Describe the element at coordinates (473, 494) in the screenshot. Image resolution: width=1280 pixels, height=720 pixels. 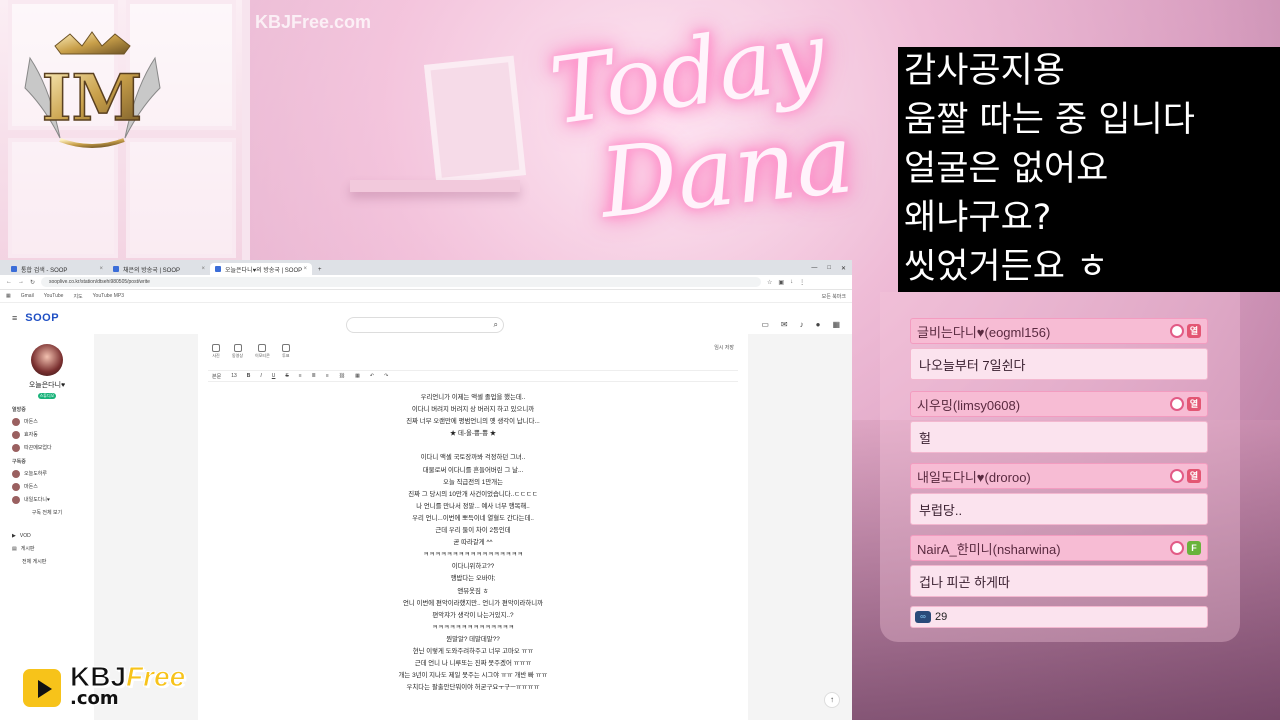
I see `post-body-line: 진짜 그 당시의 10만개 사건이었습니다..ㄷㄷㄷㄷ` at that location.